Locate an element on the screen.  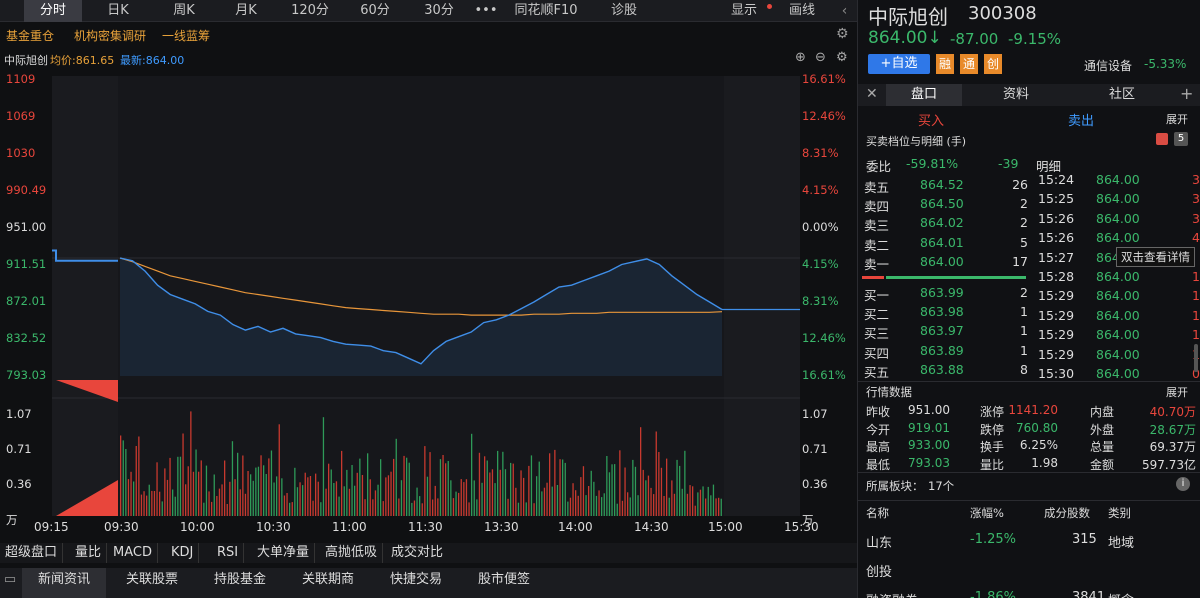
sector-row: 山东 -1.25% 315 地域 is located at coordinates (1029, 540).